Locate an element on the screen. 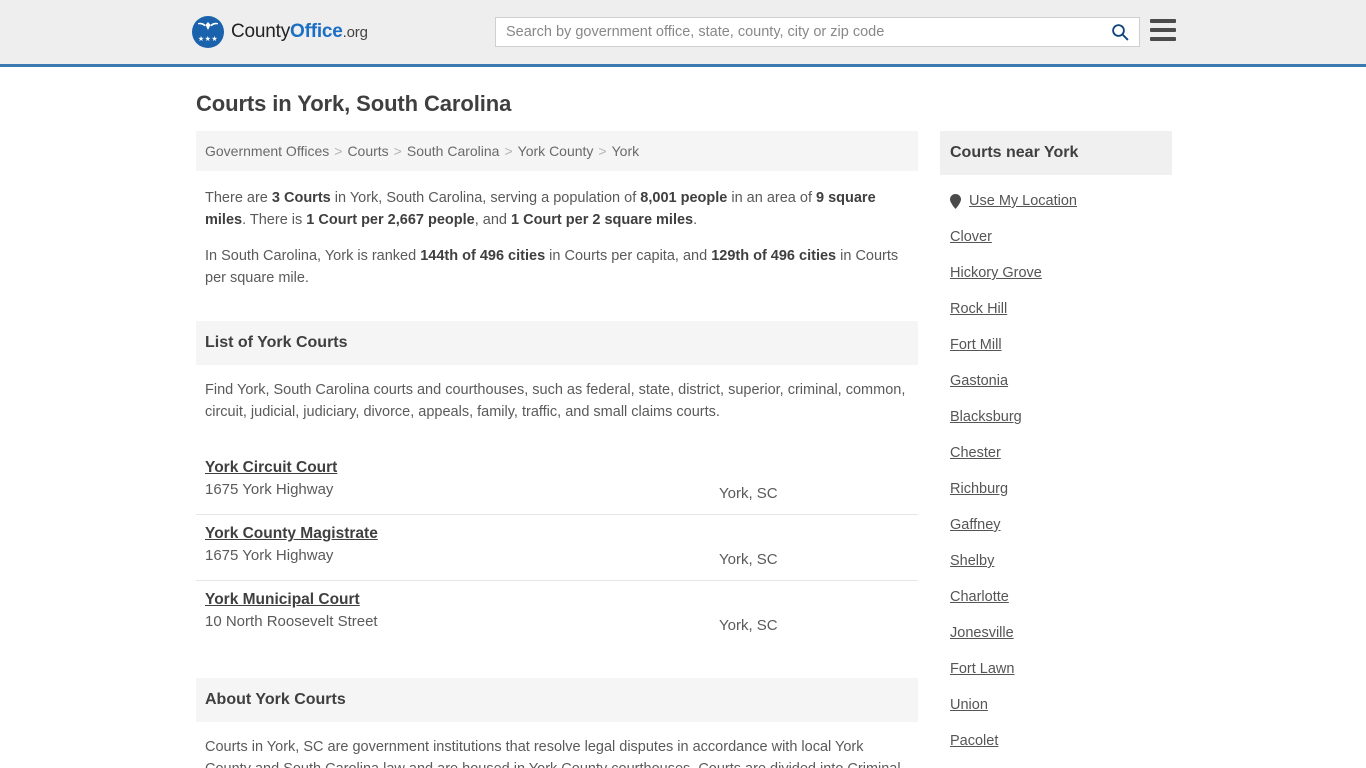 The image size is (1366, 768). brand-tld: .org is located at coordinates (355, 32).